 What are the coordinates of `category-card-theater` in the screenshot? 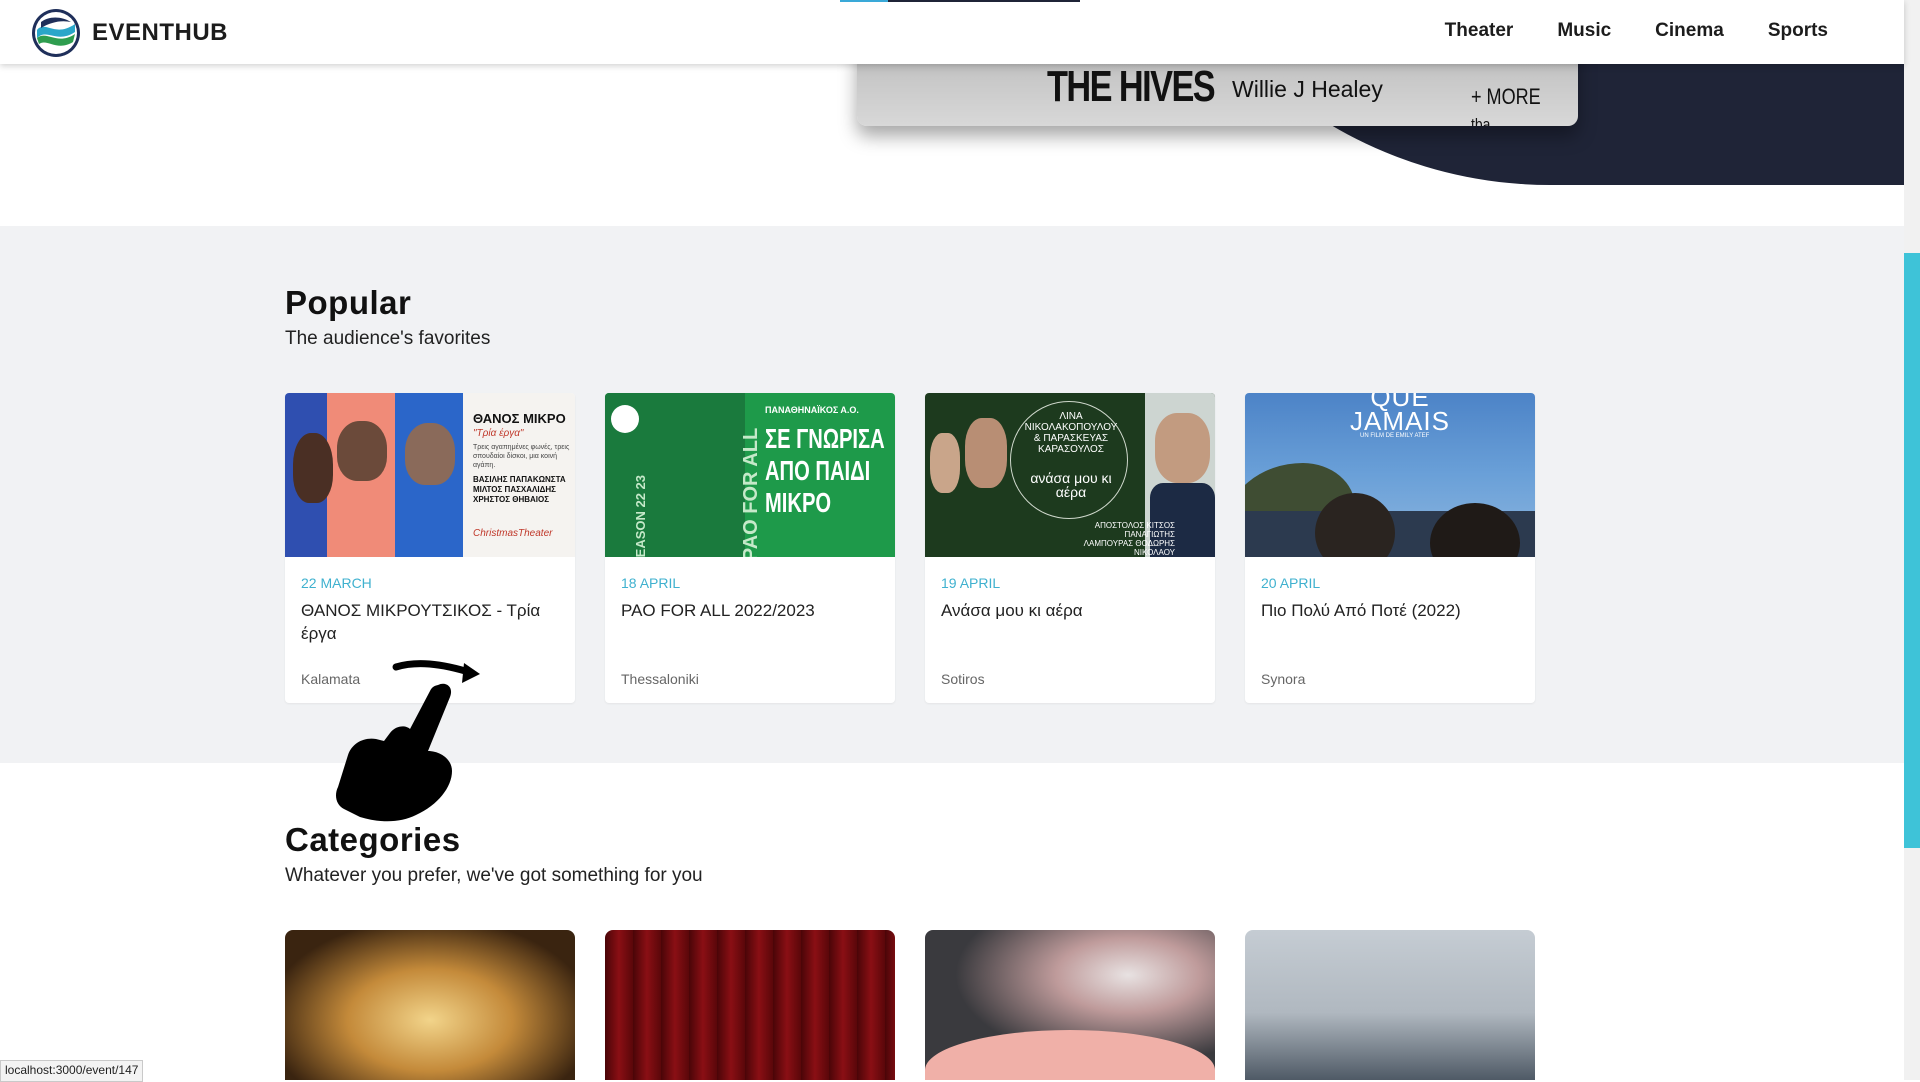 It's located at (750, 1005).